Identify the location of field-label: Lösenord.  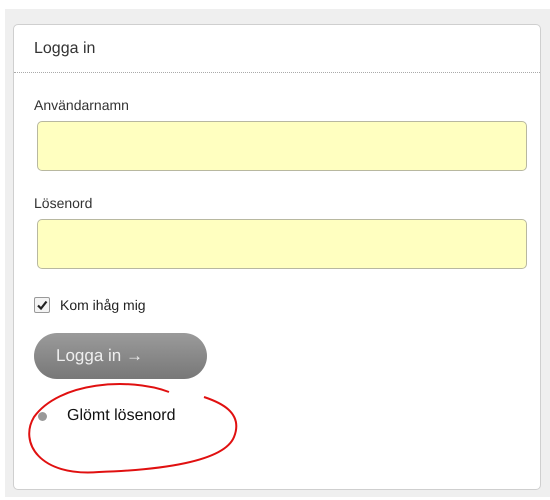
(63, 203).